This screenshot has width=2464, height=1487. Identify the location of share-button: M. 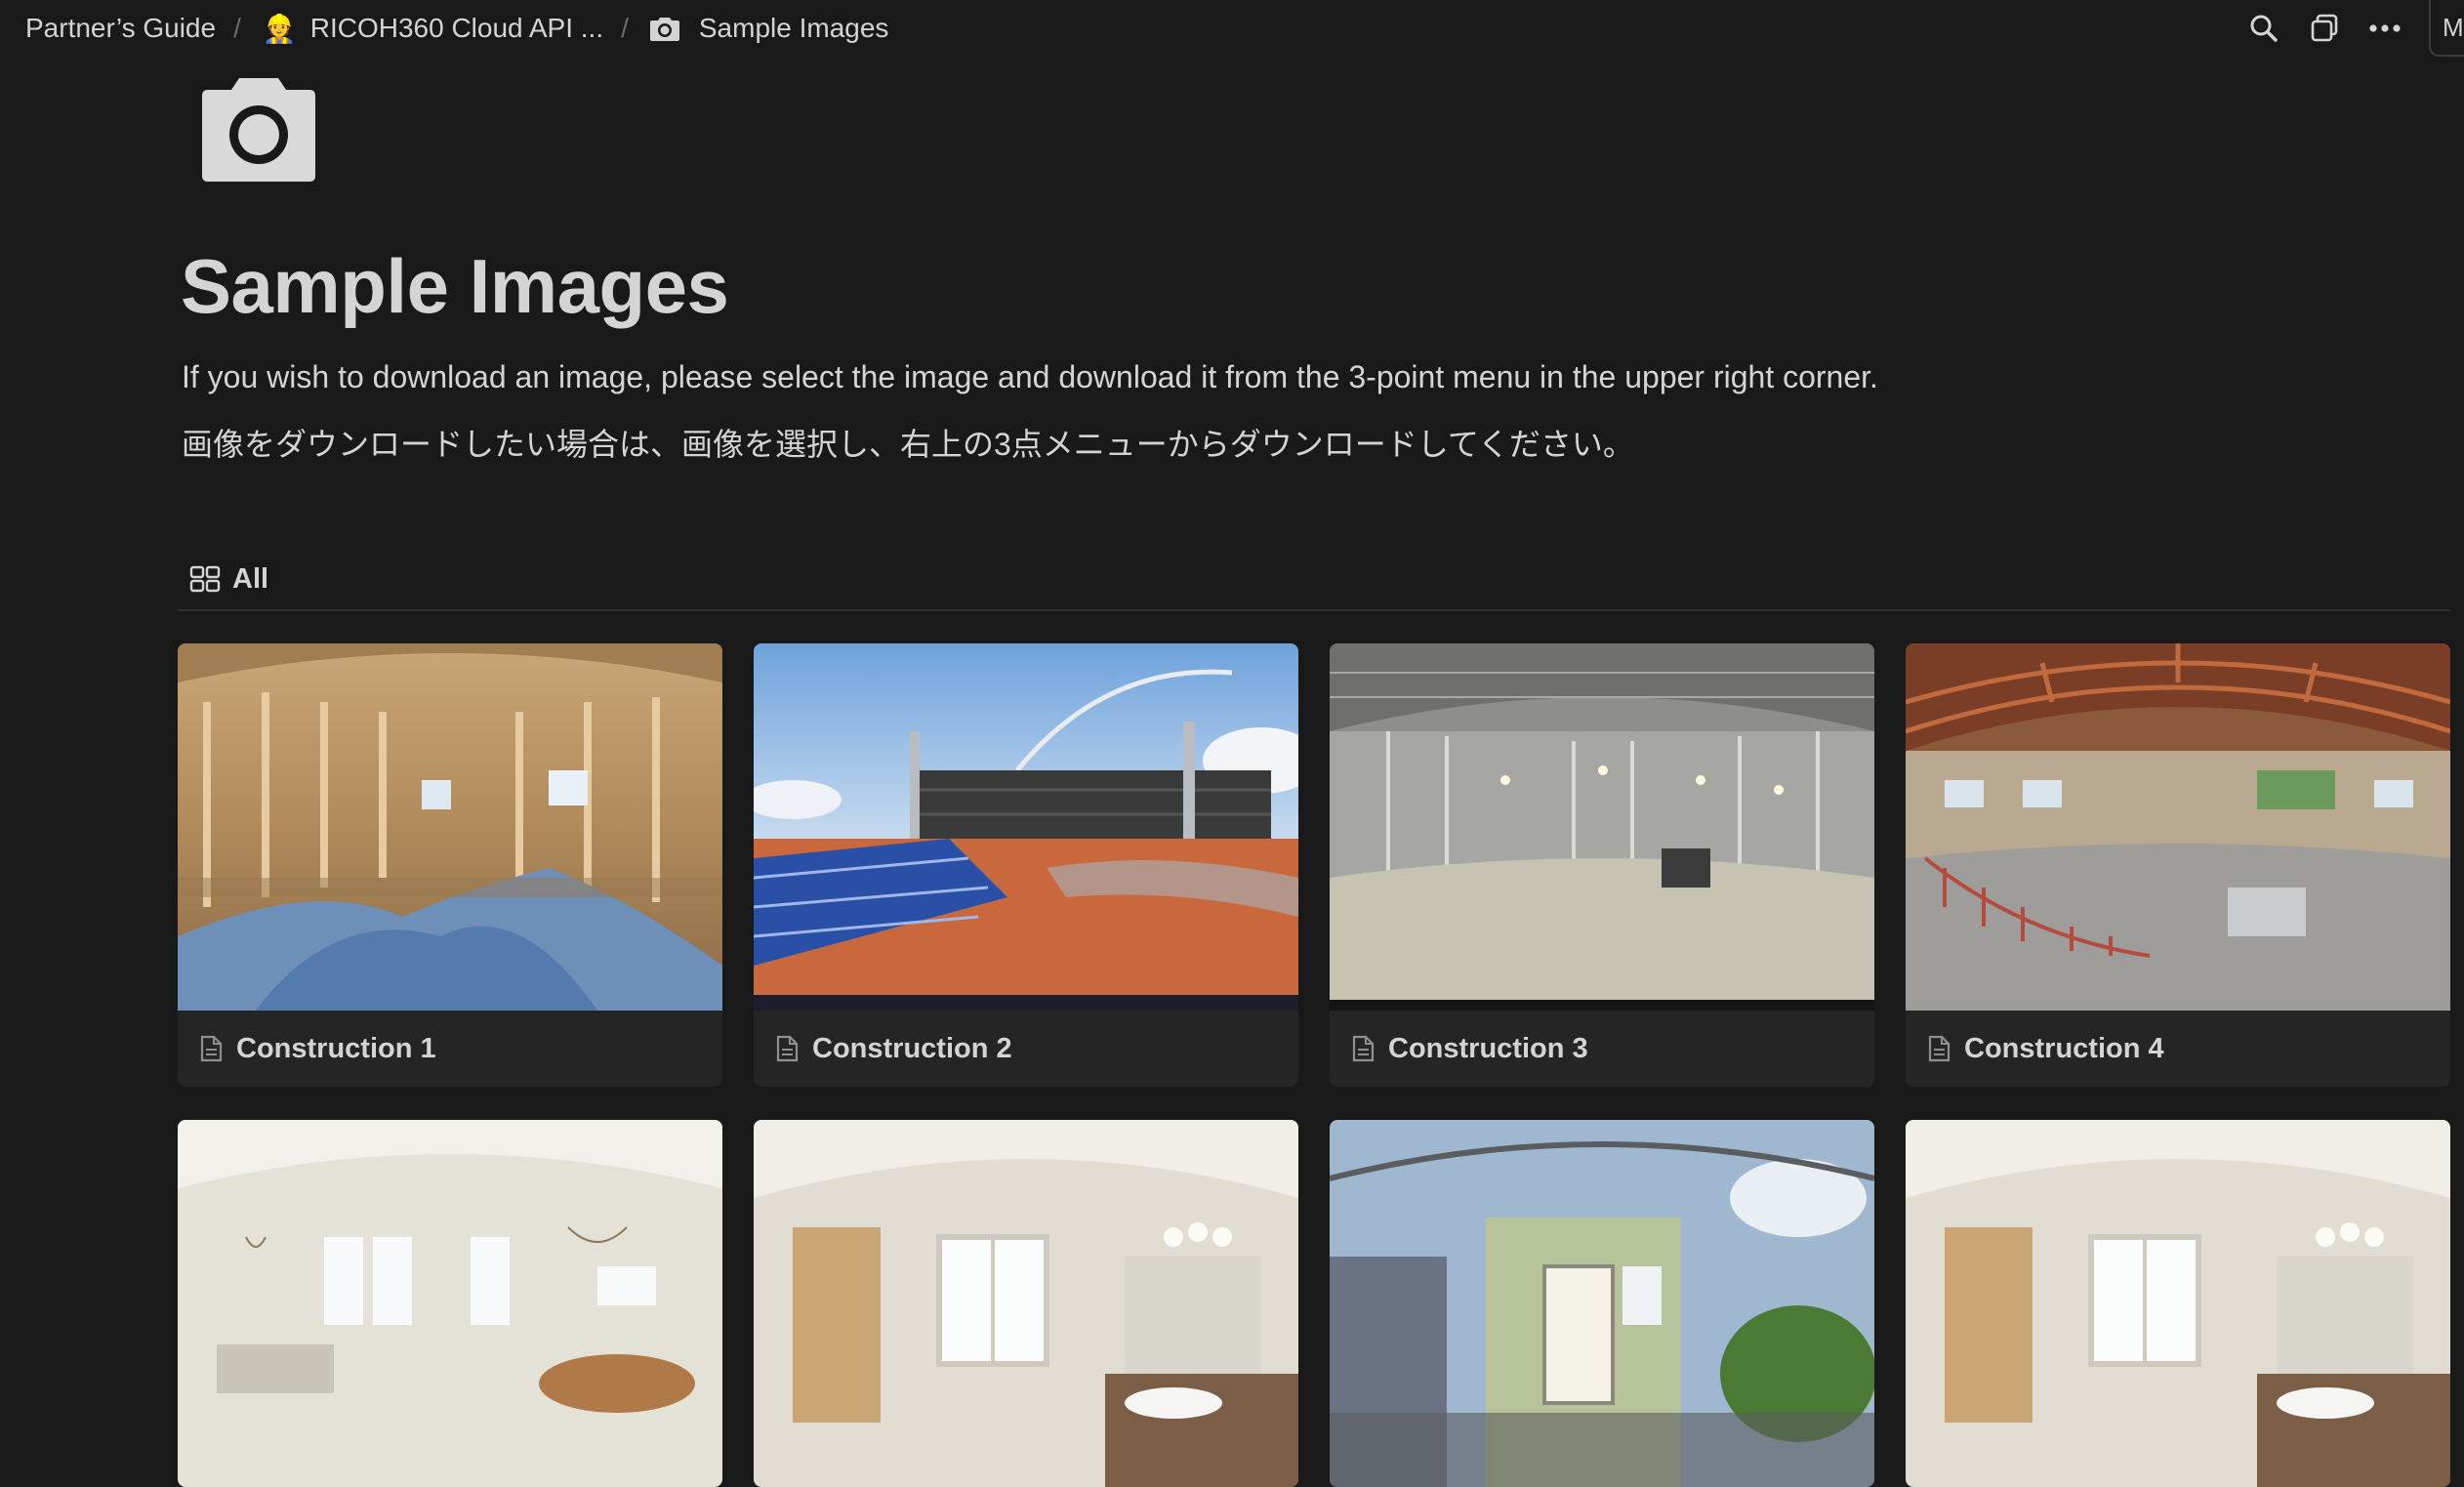
(2446, 28).